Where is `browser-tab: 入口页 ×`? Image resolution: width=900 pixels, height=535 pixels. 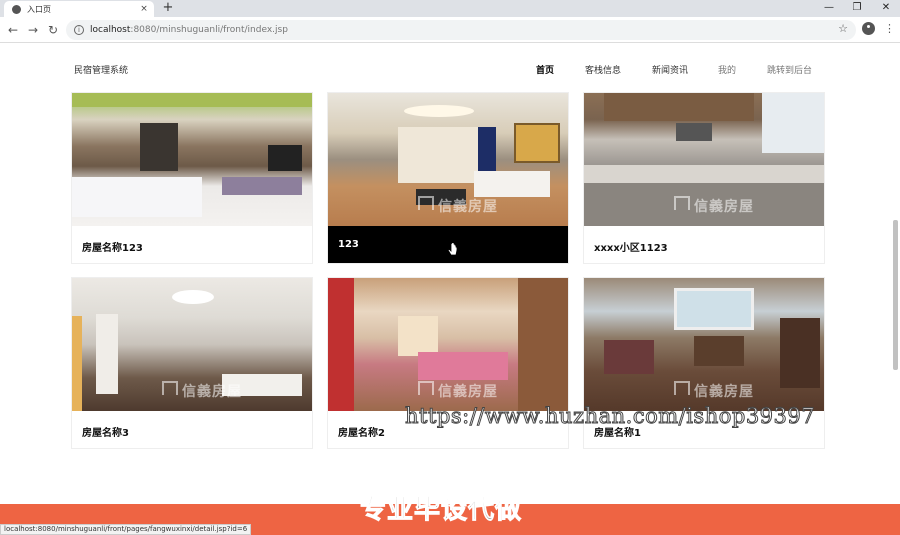 browser-tab: 入口页 × is located at coordinates (79, 9).